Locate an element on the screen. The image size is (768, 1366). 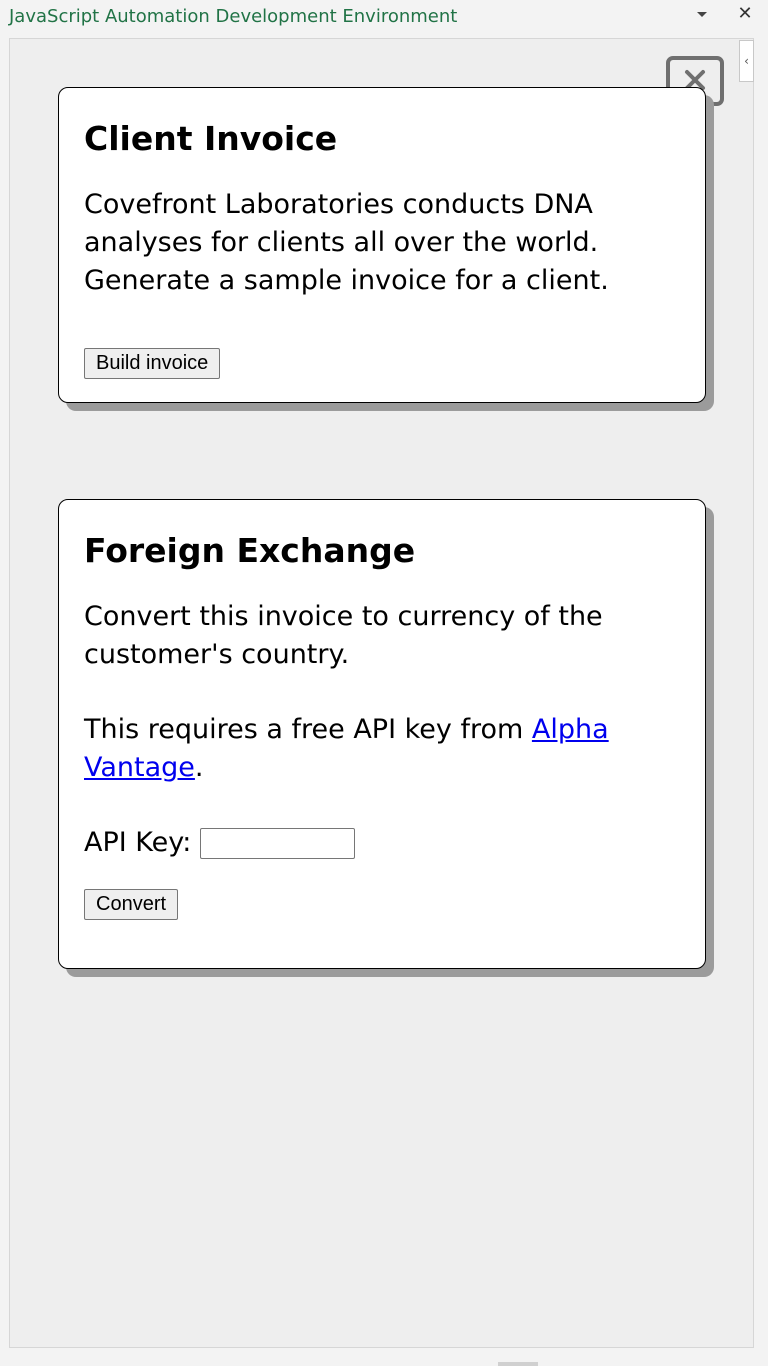
card-heading: Client Invoice is located at coordinates (211, 138).